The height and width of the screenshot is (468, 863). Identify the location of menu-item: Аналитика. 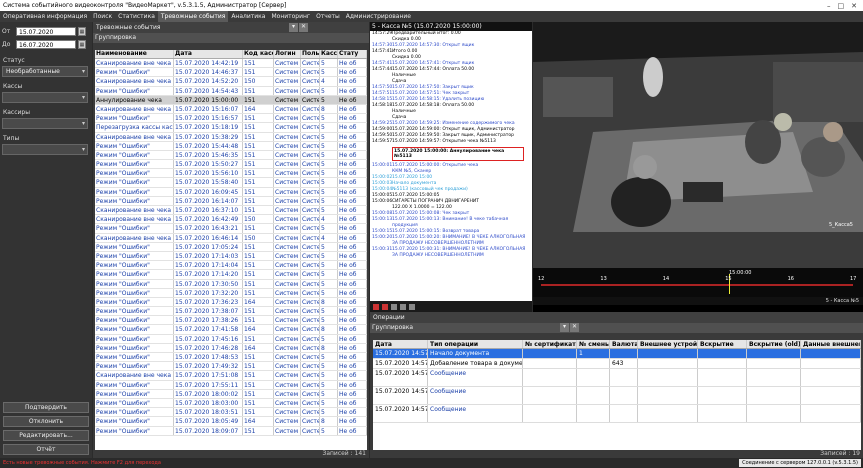
(248, 16).